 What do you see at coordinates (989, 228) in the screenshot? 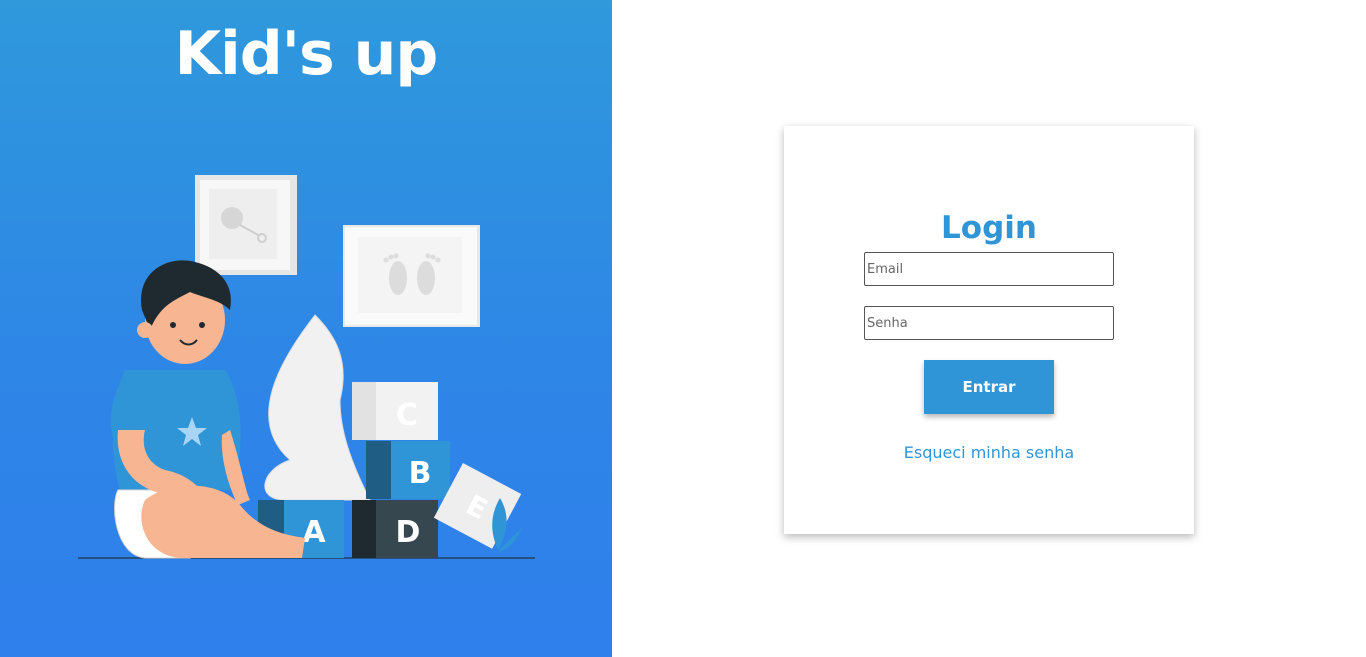
I see `login-title: Login` at bounding box center [989, 228].